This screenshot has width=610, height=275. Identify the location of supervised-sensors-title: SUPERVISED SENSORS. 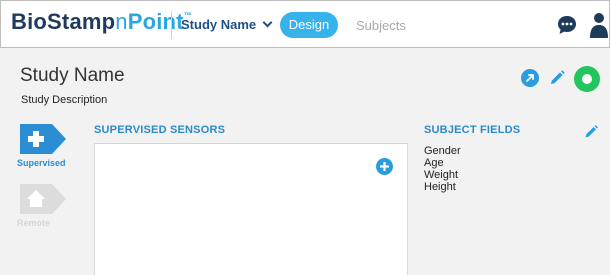
(160, 130).